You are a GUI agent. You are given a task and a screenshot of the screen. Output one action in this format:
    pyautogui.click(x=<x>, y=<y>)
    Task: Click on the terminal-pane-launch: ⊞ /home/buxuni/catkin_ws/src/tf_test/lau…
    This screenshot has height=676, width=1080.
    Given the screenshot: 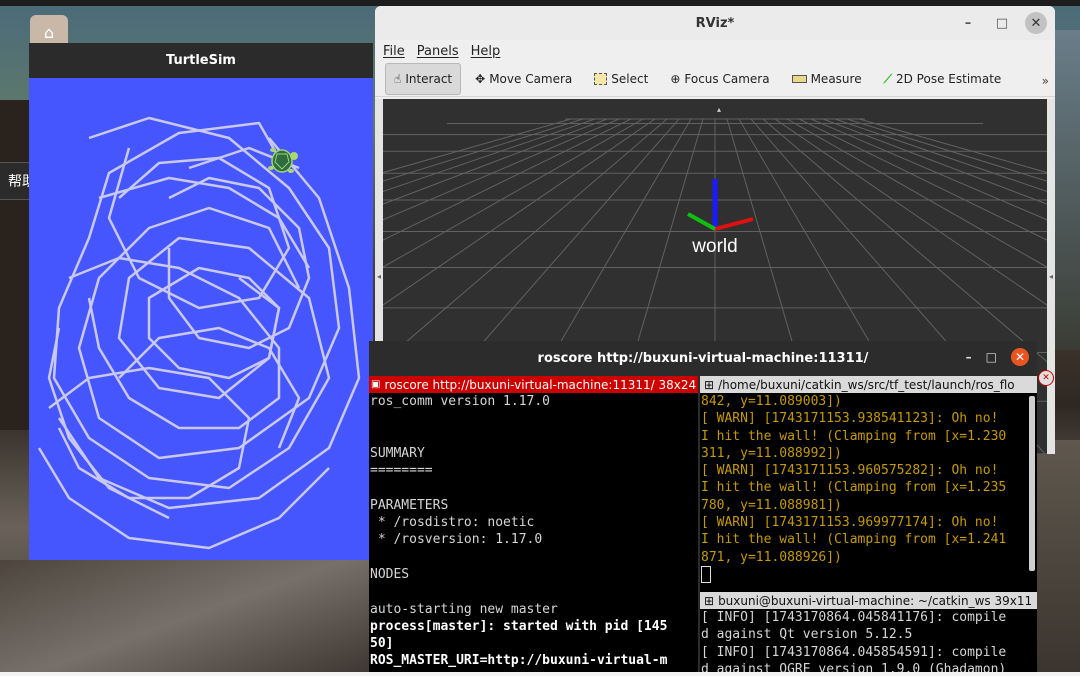 What is the action you would take?
    pyautogui.click(x=868, y=485)
    